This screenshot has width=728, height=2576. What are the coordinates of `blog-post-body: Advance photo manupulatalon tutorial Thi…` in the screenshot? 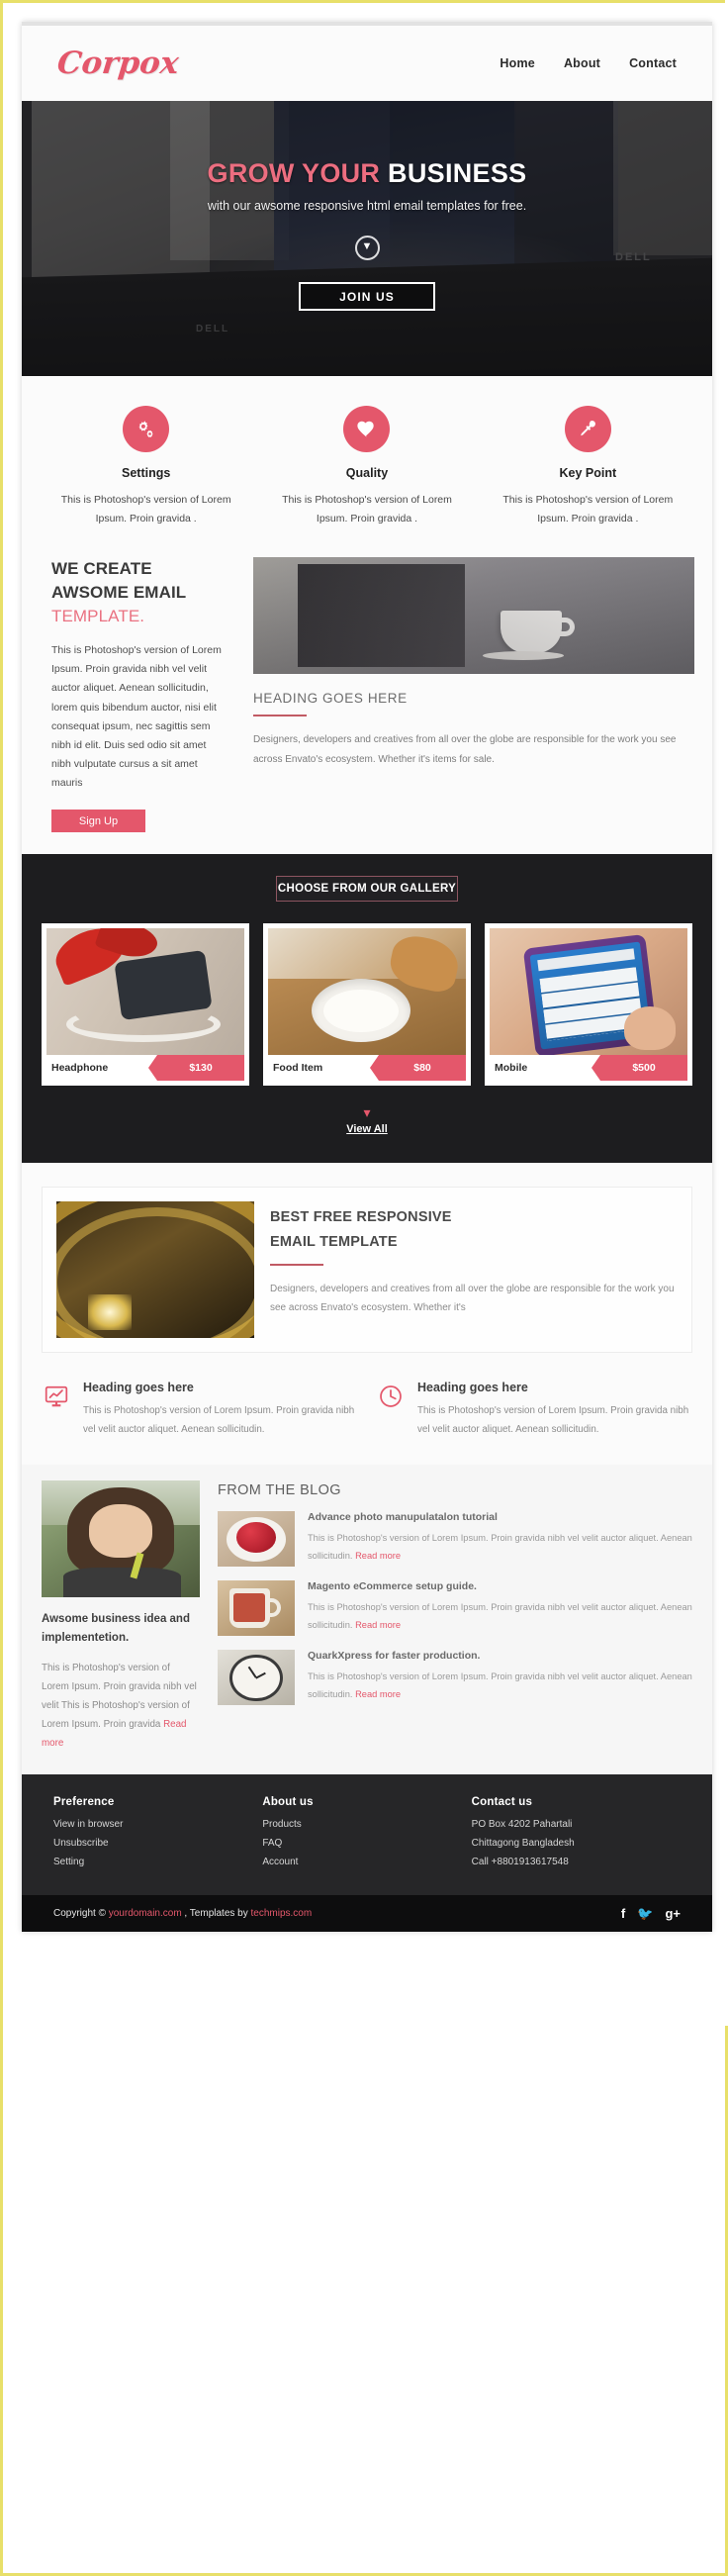 It's located at (500, 1539).